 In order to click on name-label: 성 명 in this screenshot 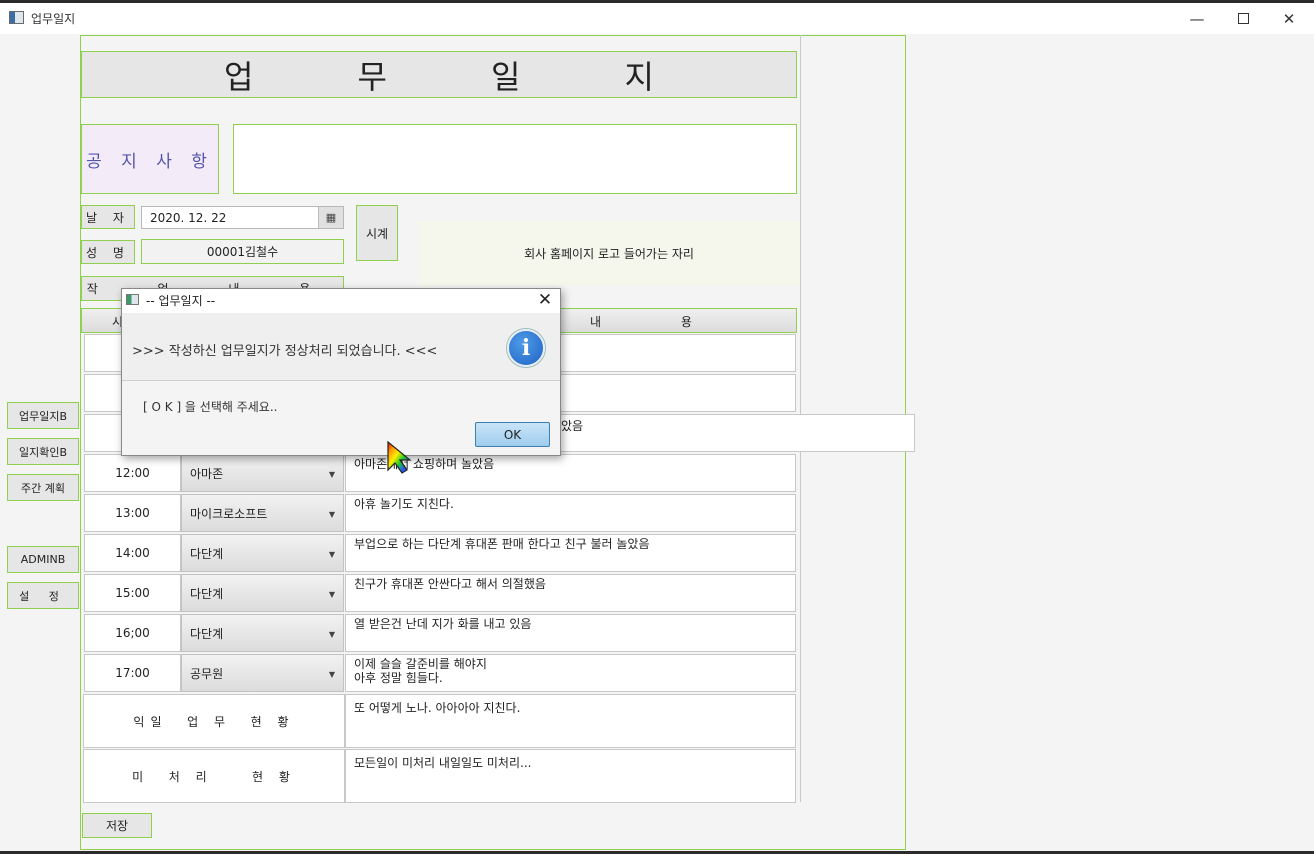, I will do `click(108, 252)`.